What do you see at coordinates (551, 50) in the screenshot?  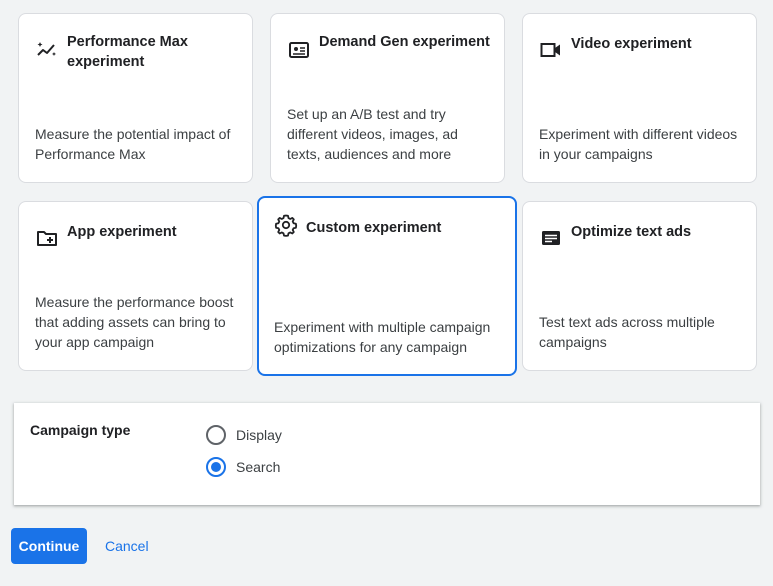 I see `video-camera-icon` at bounding box center [551, 50].